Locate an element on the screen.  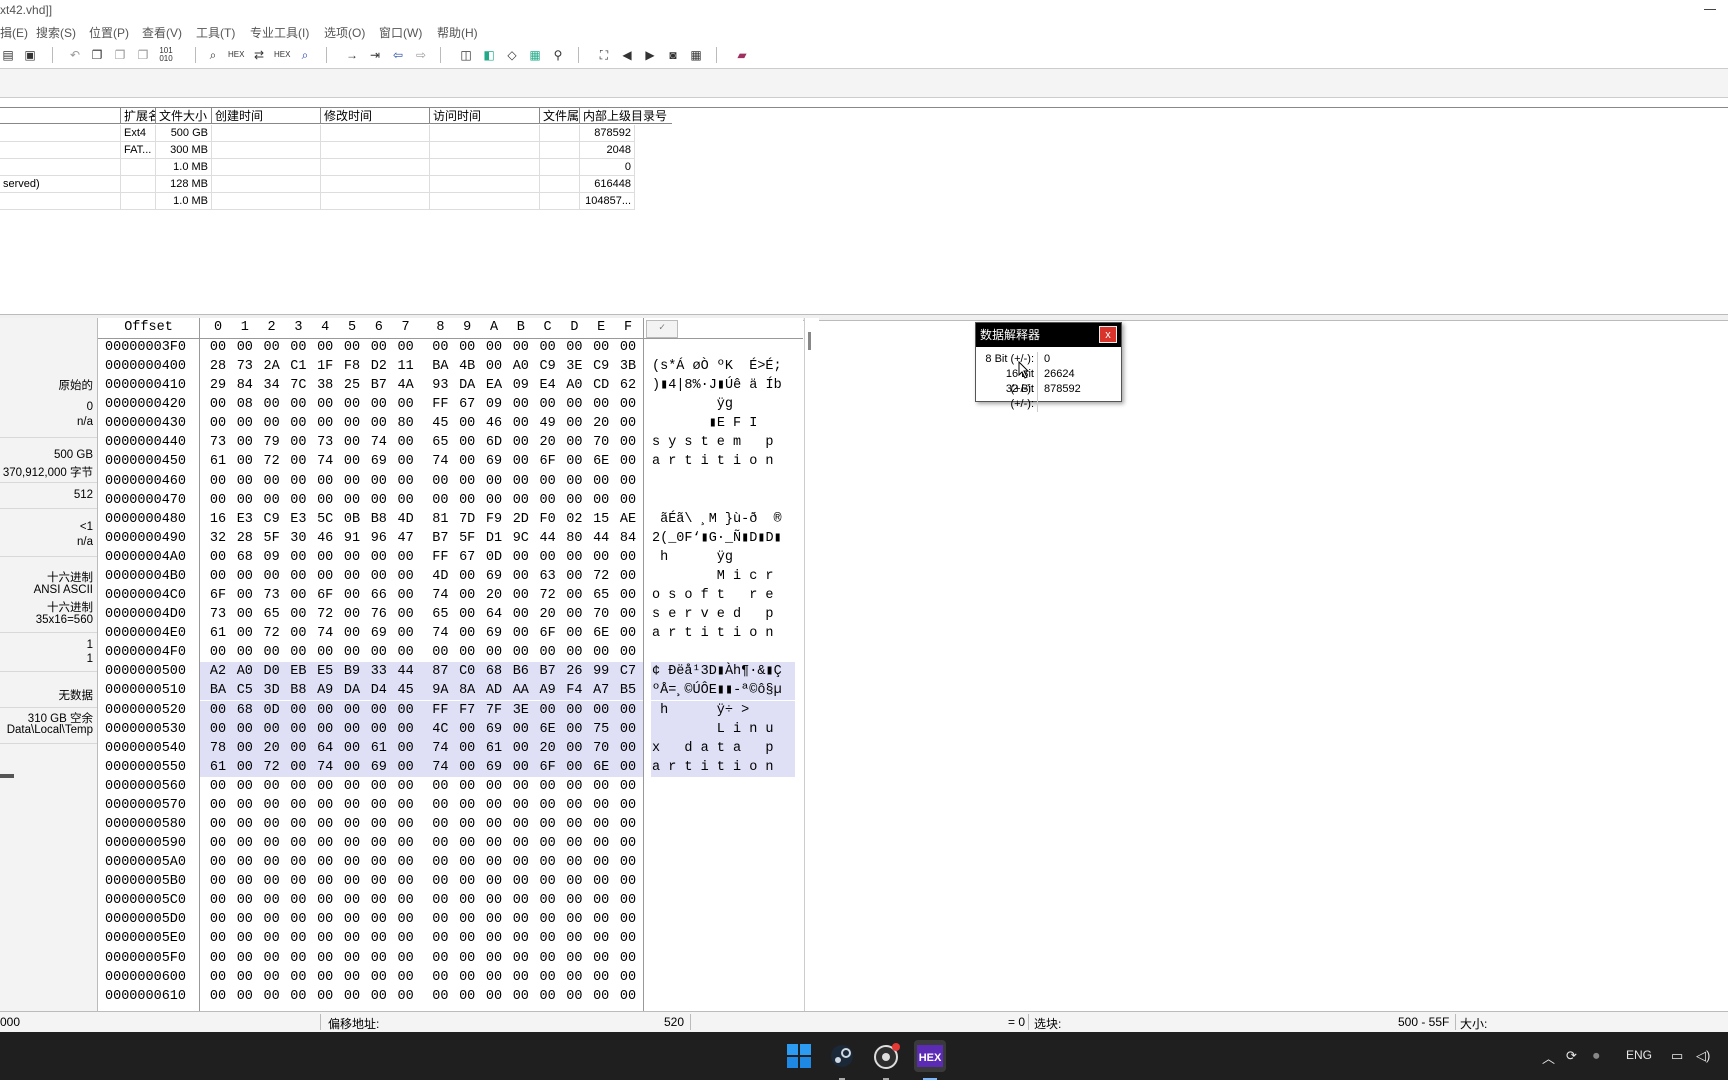
hex-byte: 29 is located at coordinates (218, 385).